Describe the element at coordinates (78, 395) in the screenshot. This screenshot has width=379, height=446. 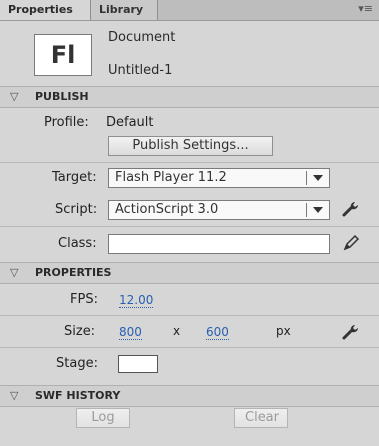
I see `swf-history-section-title: SWF HISTORY` at that location.